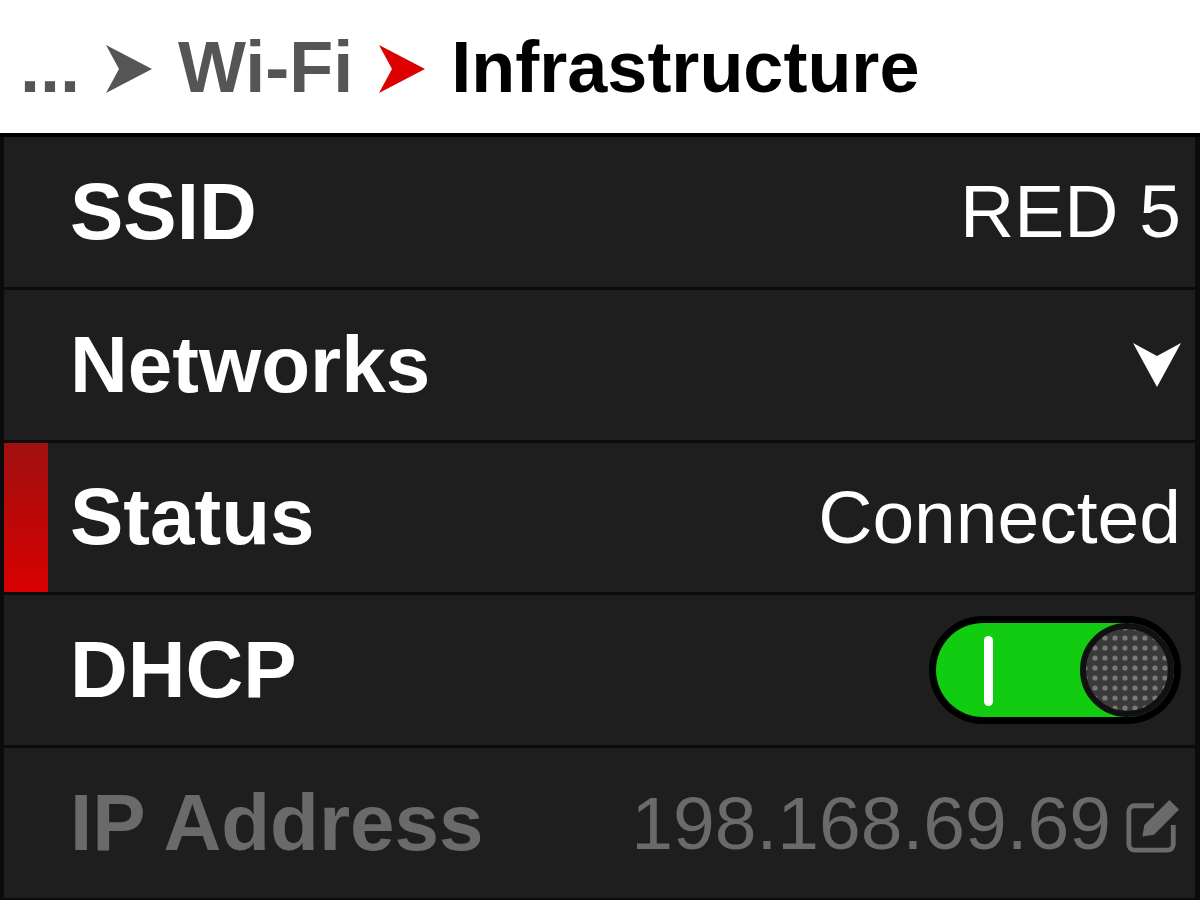 Image resolution: width=1200 pixels, height=900 pixels. Describe the element at coordinates (1070, 212) in the screenshot. I see `setting-value: RED 5` at that location.